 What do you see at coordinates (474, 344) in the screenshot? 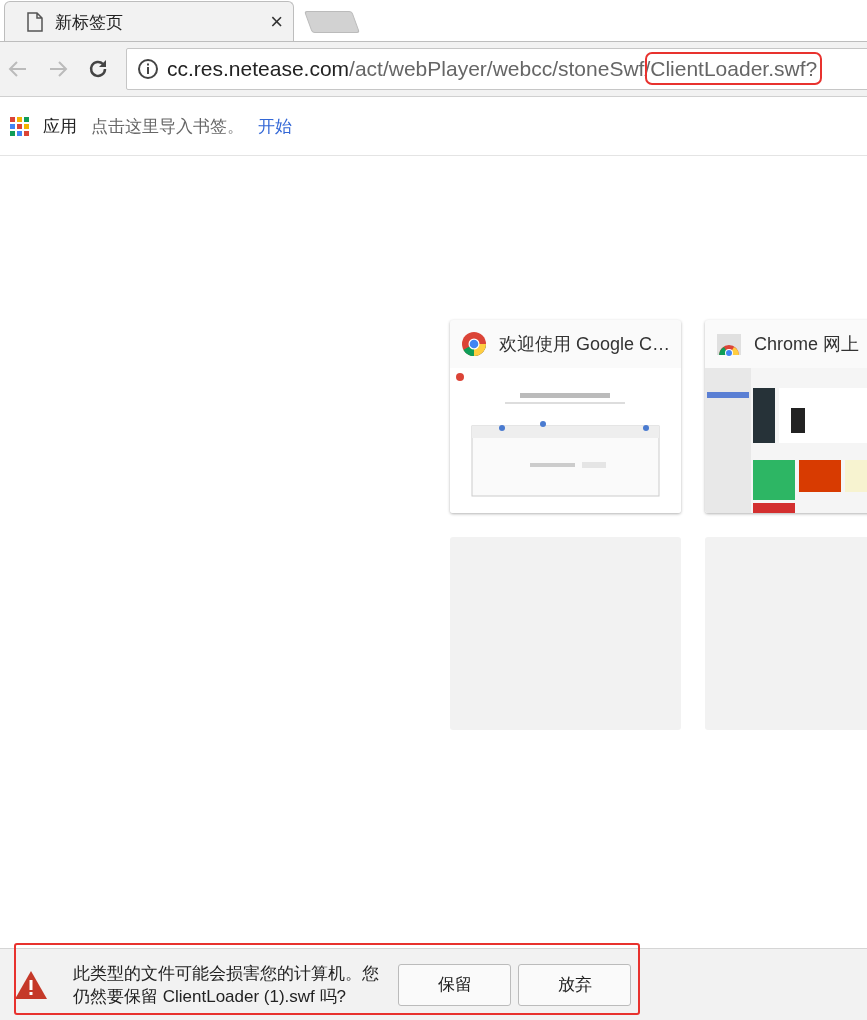
I see `chrome-icon` at bounding box center [474, 344].